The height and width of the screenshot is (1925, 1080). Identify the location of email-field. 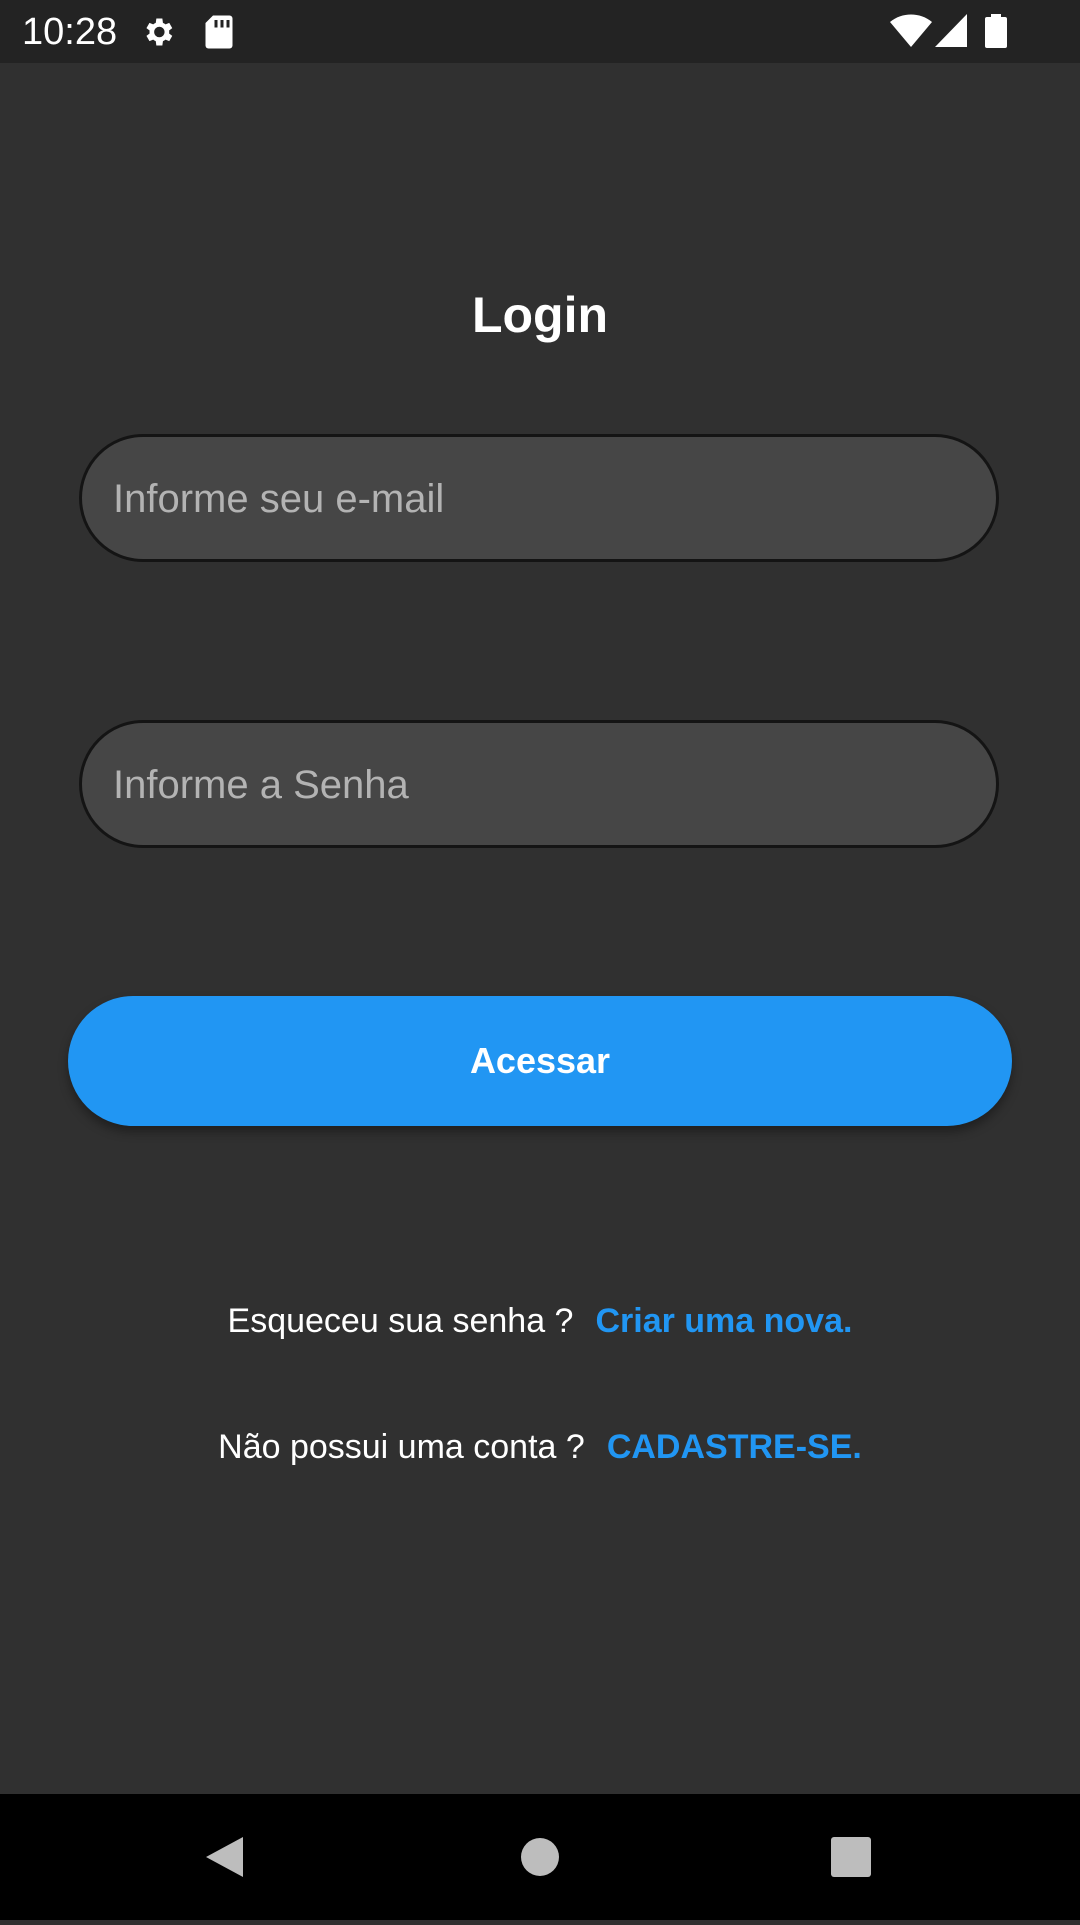
(539, 498).